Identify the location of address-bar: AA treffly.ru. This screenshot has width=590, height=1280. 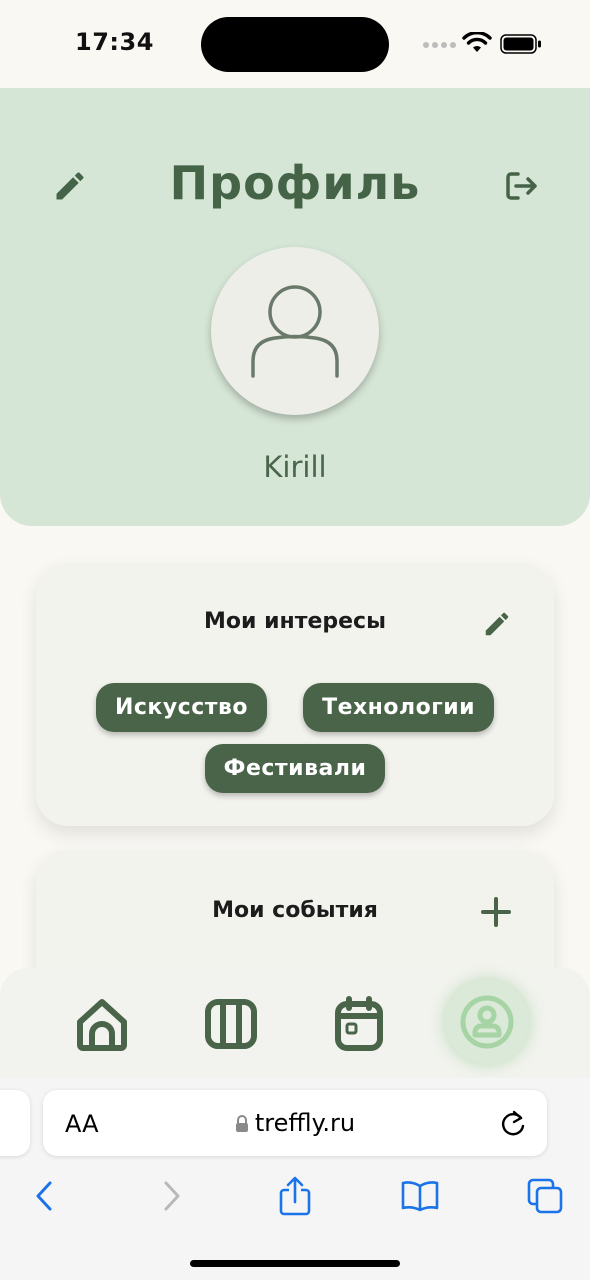
(295, 1123).